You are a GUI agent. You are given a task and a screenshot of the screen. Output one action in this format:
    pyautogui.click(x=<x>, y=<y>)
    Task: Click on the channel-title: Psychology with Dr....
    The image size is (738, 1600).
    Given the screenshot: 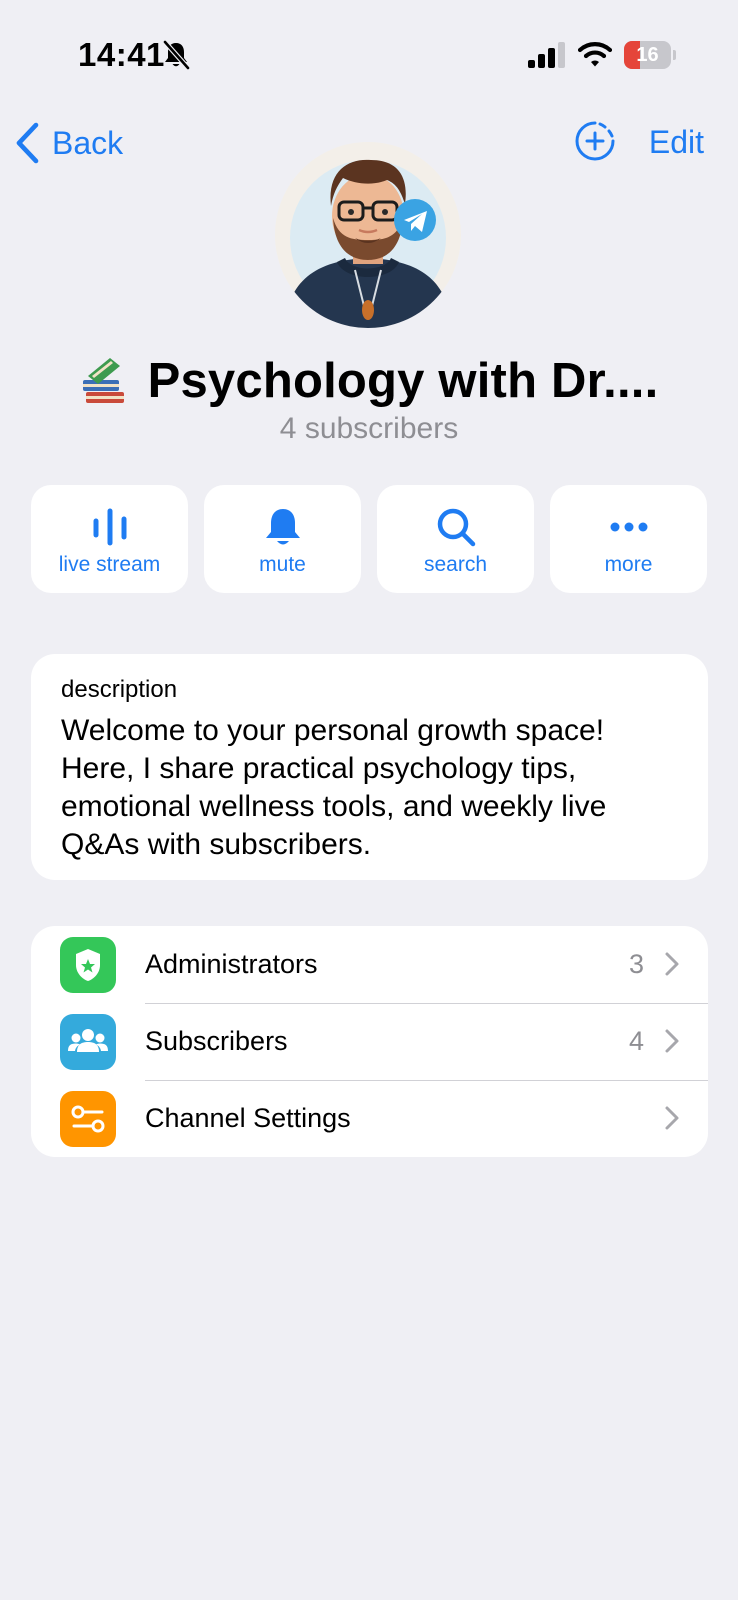 What is the action you would take?
    pyautogui.click(x=403, y=381)
    